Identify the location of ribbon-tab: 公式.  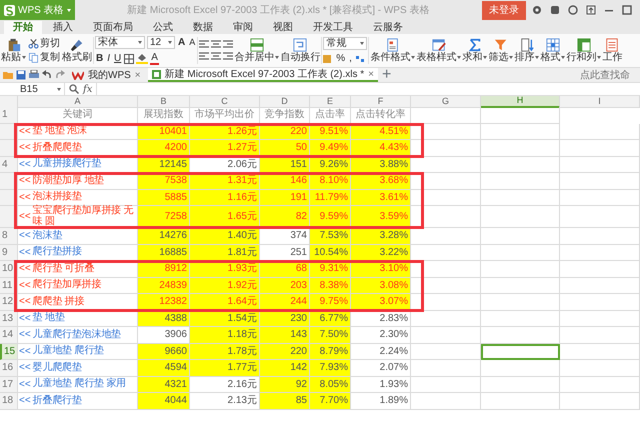
(163, 27).